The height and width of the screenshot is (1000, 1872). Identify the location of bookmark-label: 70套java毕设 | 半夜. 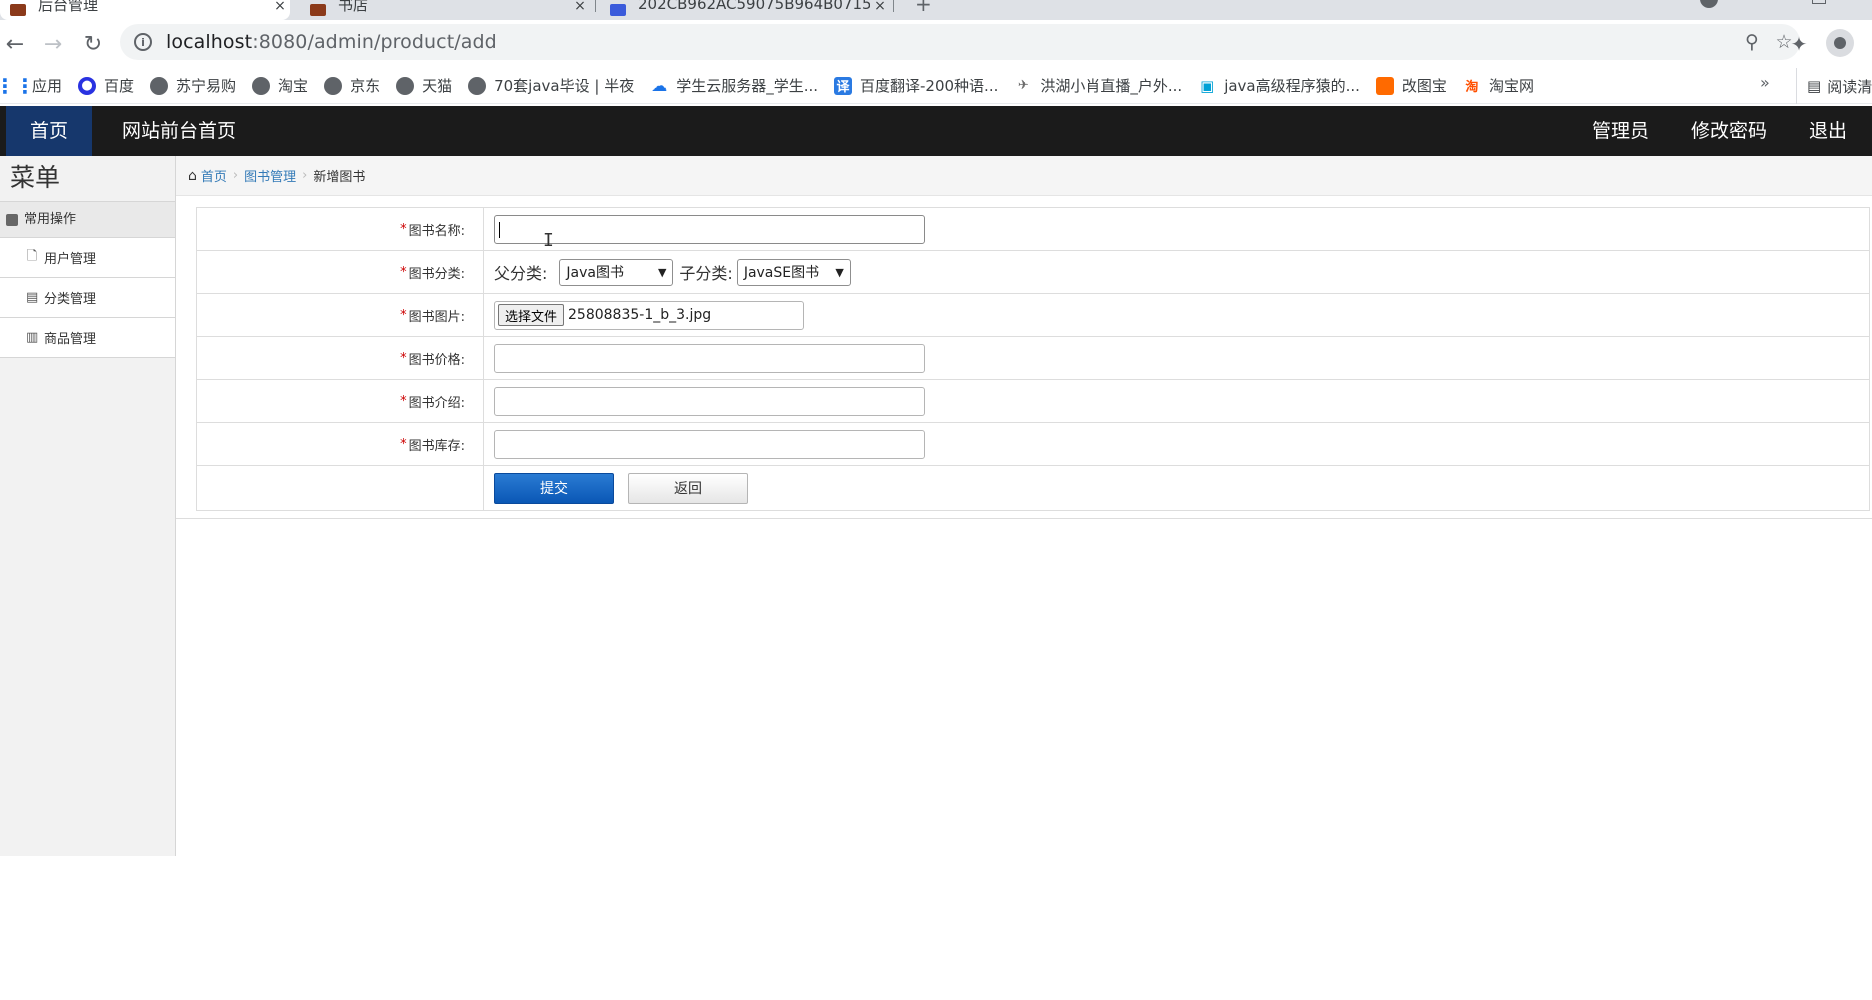
(564, 86).